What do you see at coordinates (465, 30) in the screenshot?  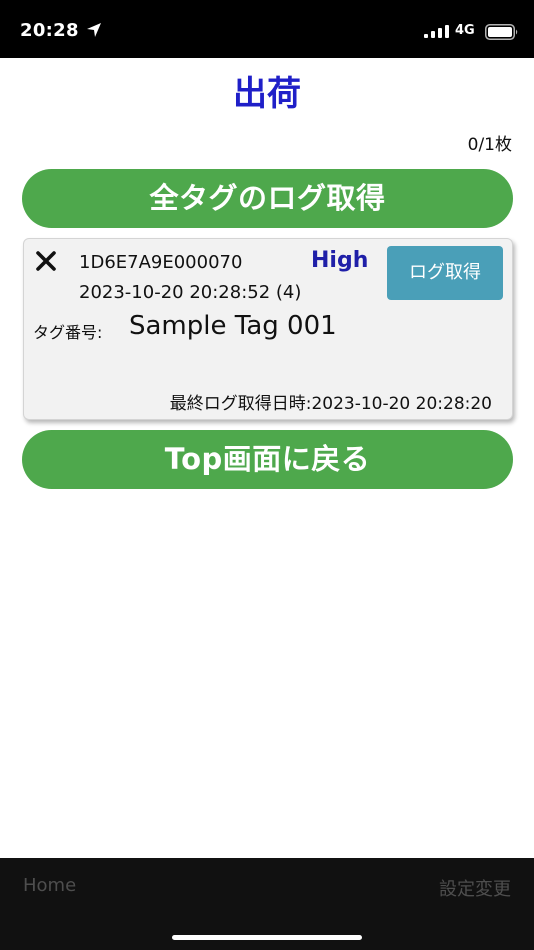 I see `network-label: 4G` at bounding box center [465, 30].